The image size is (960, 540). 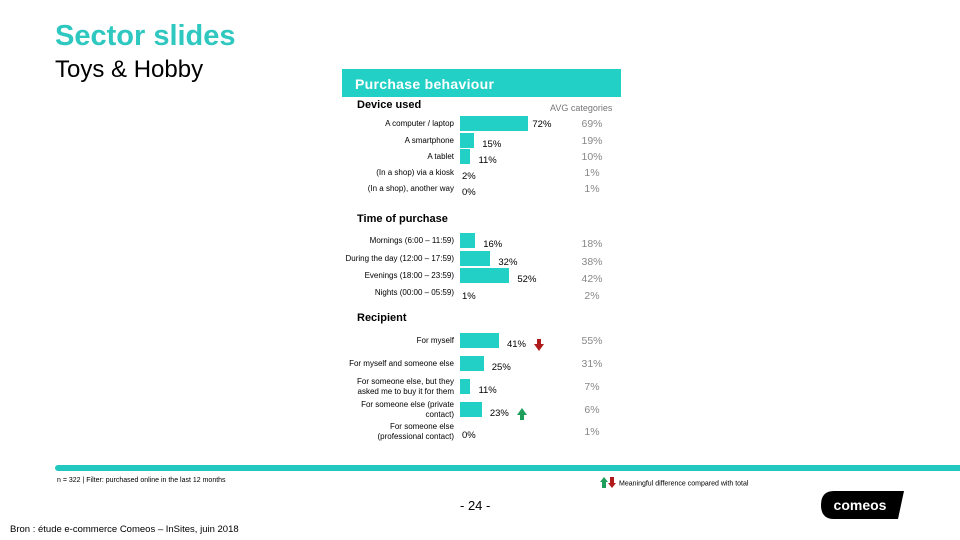 What do you see at coordinates (419, 123) in the screenshot?
I see `category-label: A computer / laptop` at bounding box center [419, 123].